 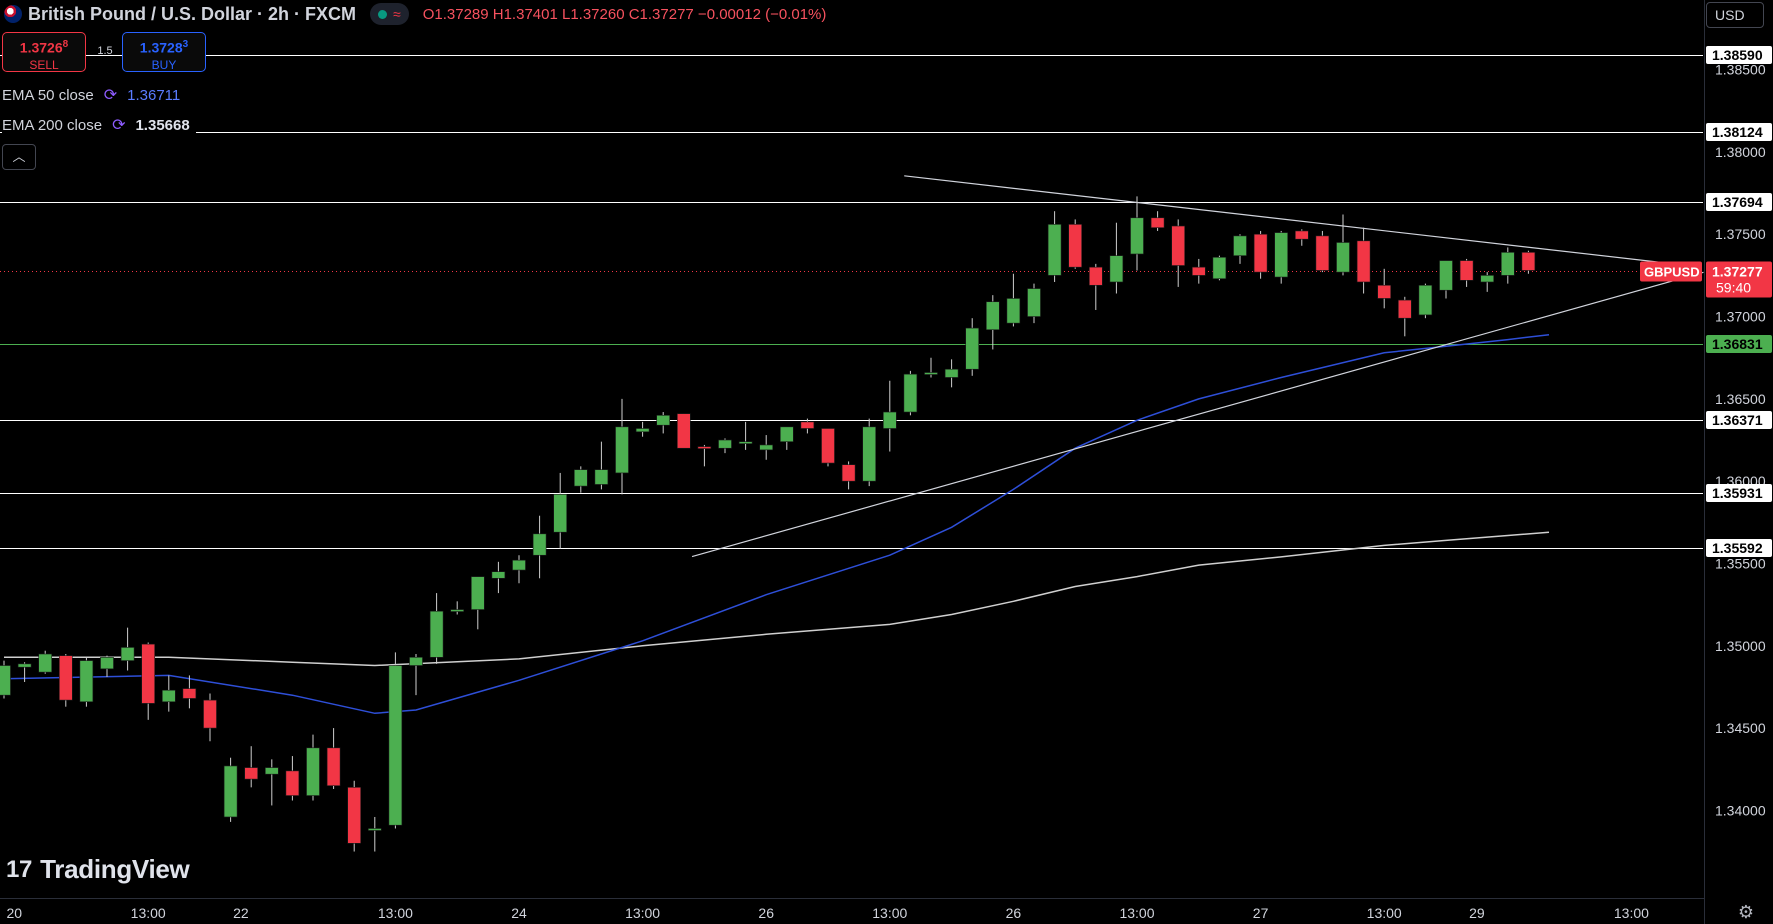 I want to click on gear-icon: ⚙, so click(x=1746, y=912).